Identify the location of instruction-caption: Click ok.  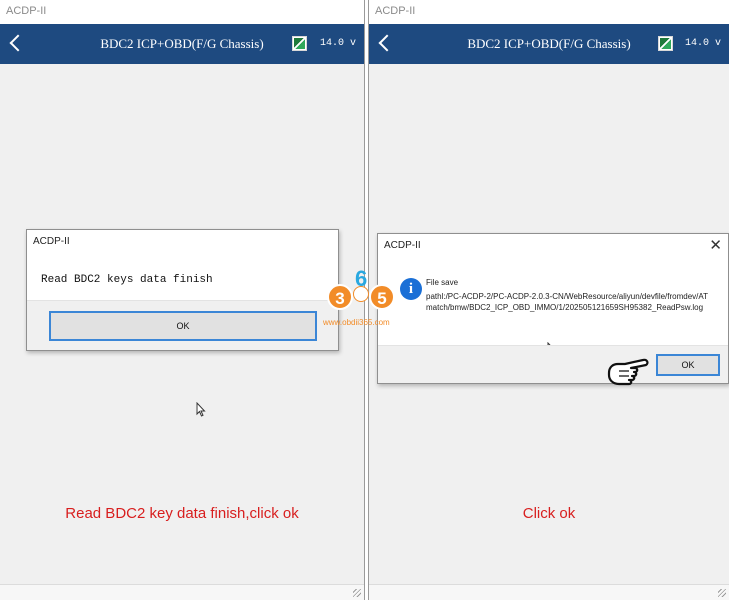
(549, 513).